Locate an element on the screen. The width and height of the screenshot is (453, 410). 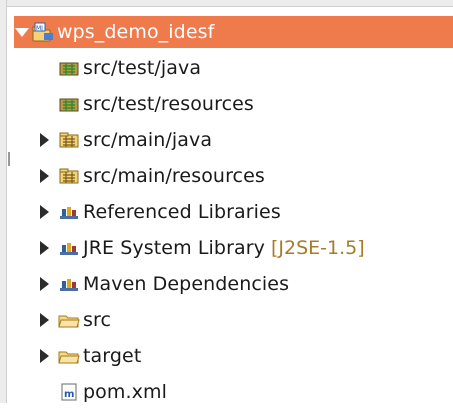
project-label: wps_demo_idesf is located at coordinates (136, 32).